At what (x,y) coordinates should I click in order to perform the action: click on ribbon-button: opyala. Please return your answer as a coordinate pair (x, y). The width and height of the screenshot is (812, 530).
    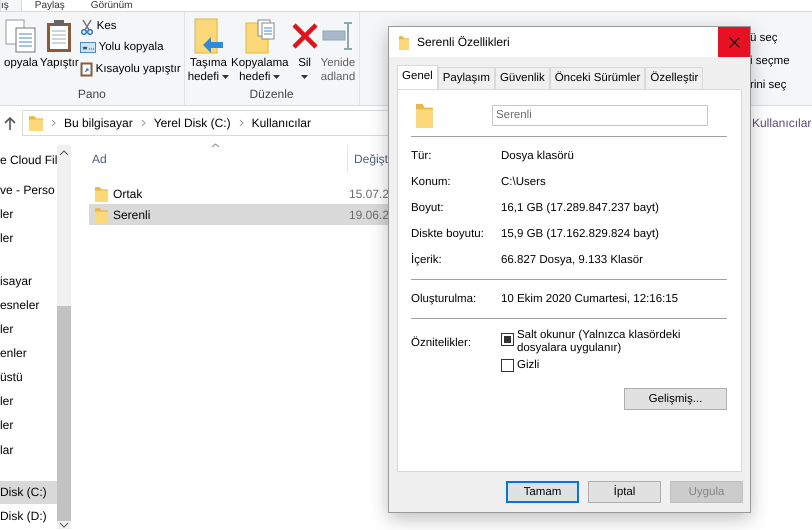
    Looking at the image, I should click on (21, 50).